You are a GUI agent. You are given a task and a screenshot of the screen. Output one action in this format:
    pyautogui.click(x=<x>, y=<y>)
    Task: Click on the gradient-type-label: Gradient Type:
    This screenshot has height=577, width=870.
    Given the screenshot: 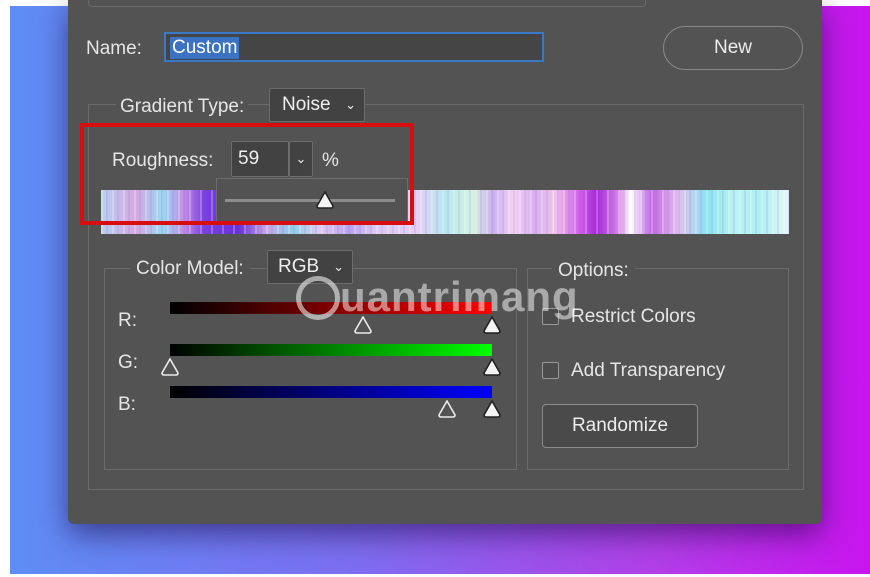 What is the action you would take?
    pyautogui.click(x=182, y=107)
    